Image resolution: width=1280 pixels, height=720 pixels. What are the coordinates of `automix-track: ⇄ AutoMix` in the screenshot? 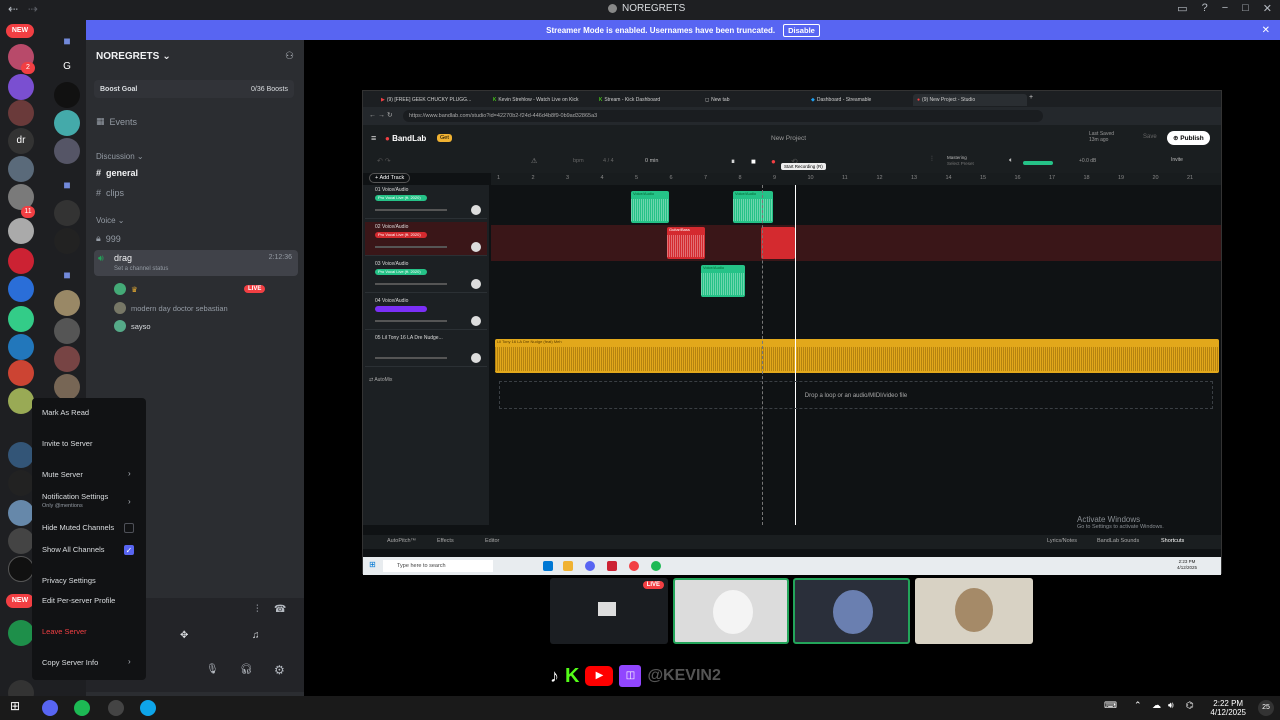 It's located at (380, 380).